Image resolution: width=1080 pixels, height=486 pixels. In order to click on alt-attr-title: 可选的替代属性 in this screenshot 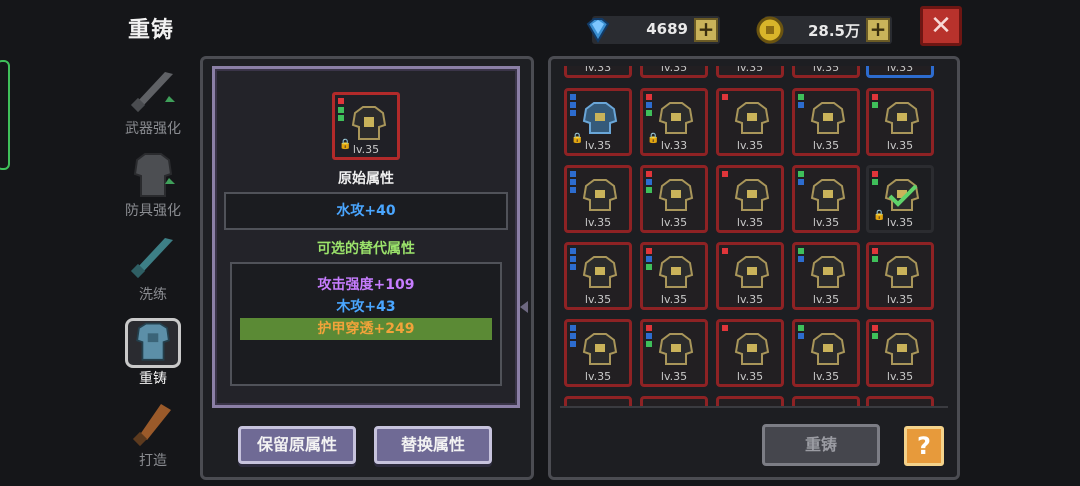, I will do `click(366, 249)`.